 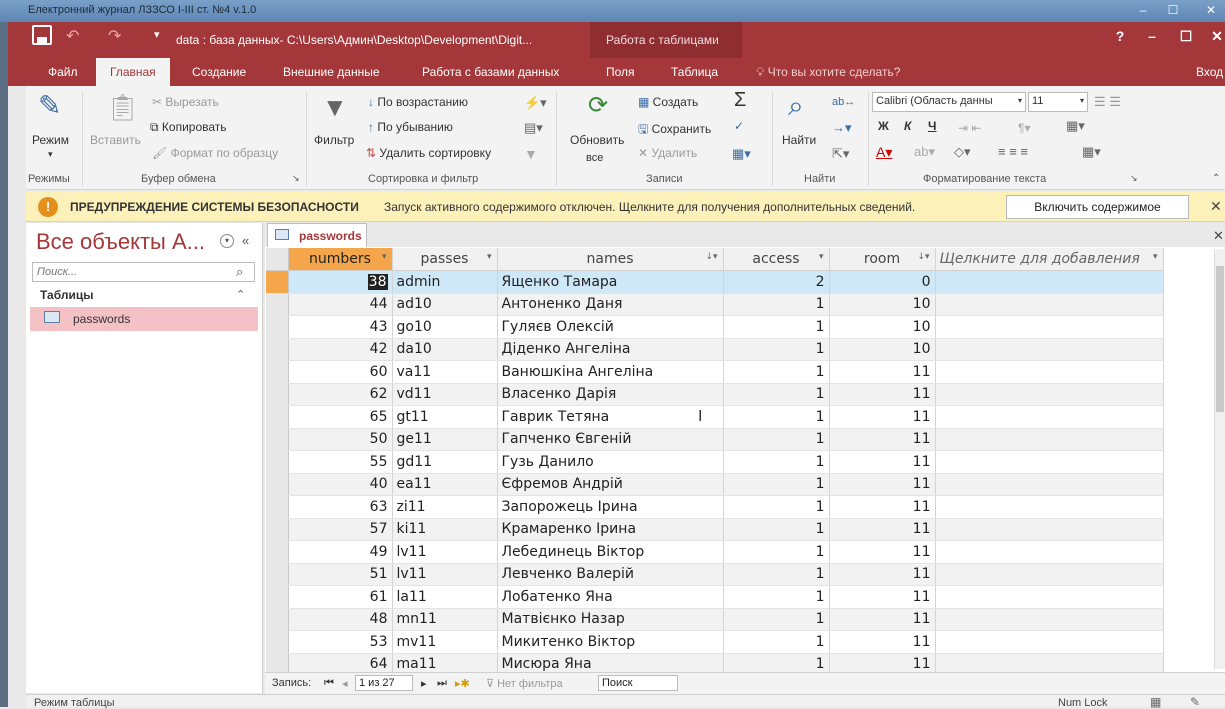 What do you see at coordinates (776, 259) in the screenshot?
I see `column-header-access: access ▾` at bounding box center [776, 259].